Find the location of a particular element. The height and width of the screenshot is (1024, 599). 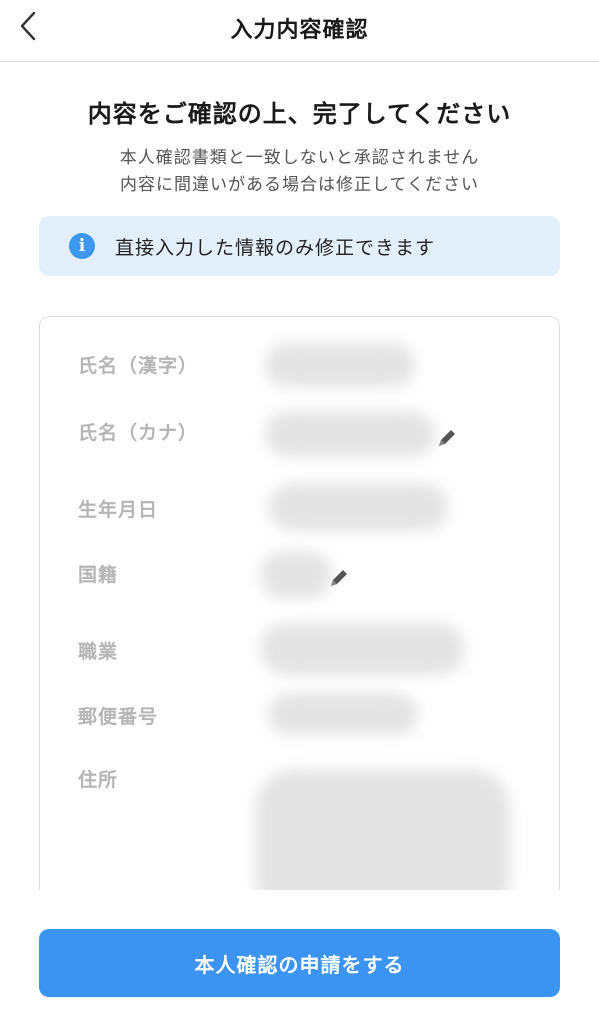

redacted-value-postal-code is located at coordinates (343, 714).